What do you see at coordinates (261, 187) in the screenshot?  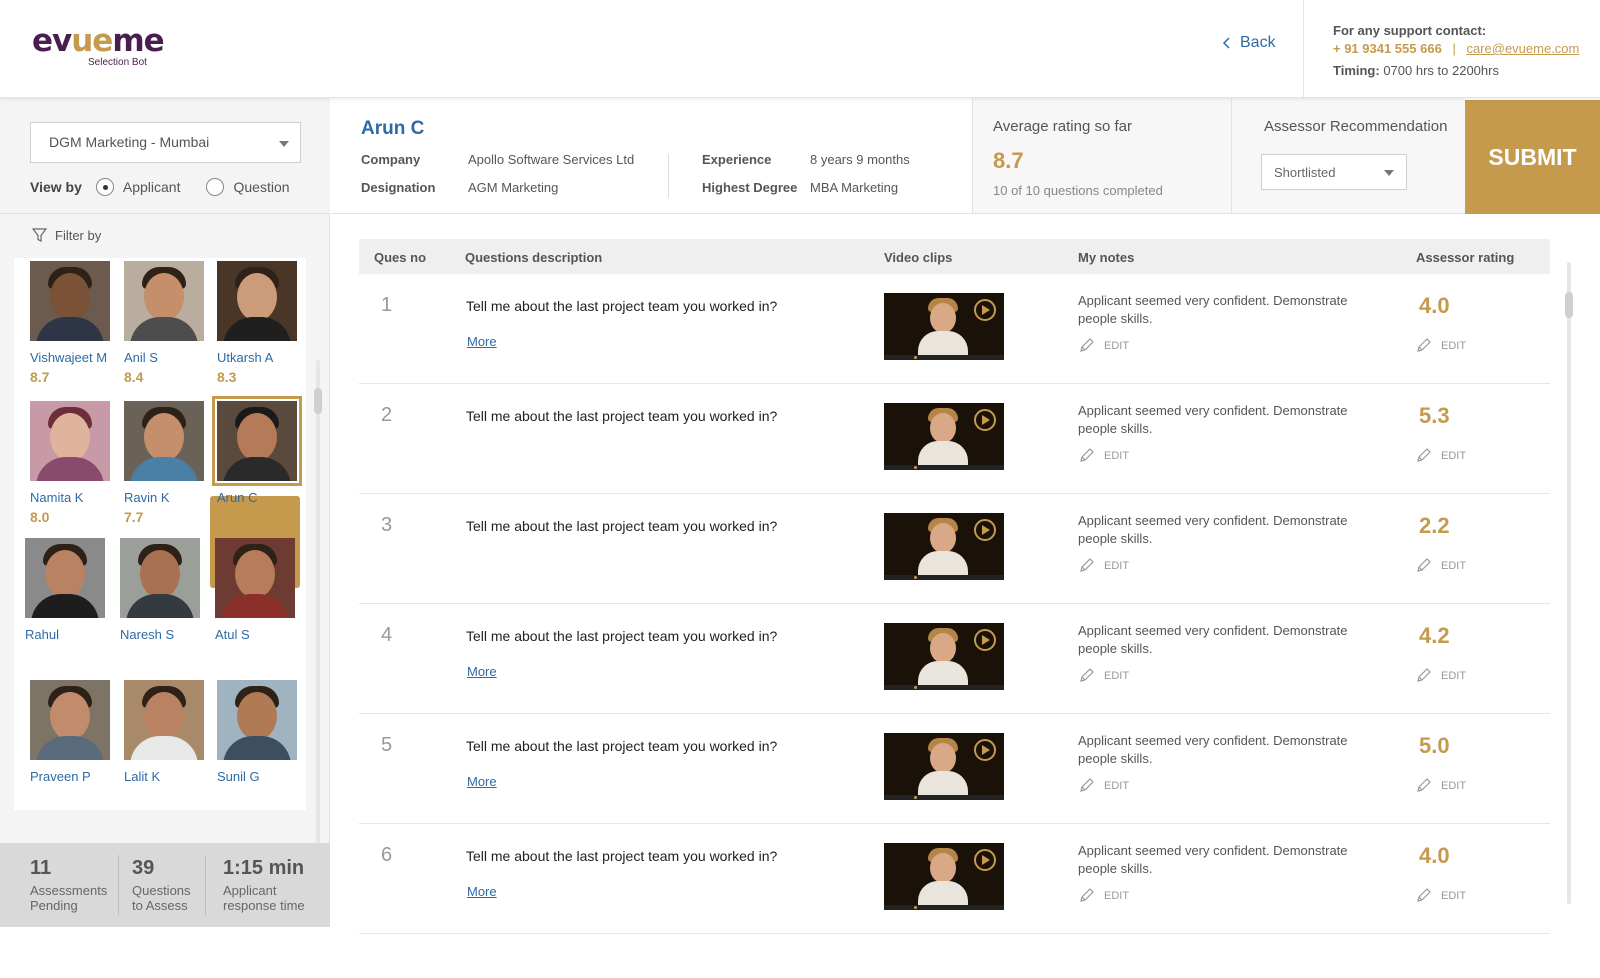 I see `radio-question-label: Question` at bounding box center [261, 187].